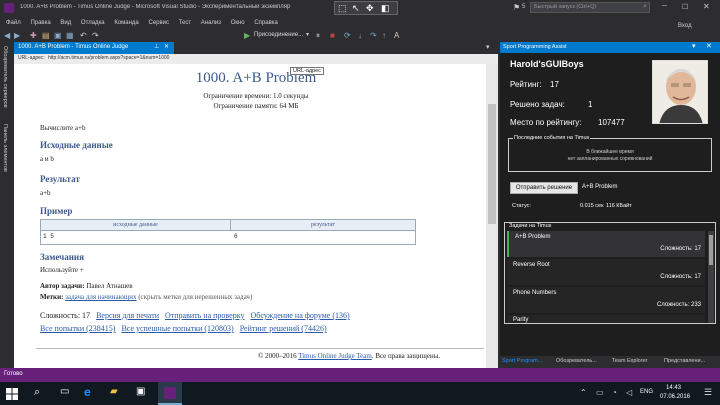  What do you see at coordinates (58, 35) in the screenshot?
I see `save-icon: ▣` at bounding box center [58, 35].